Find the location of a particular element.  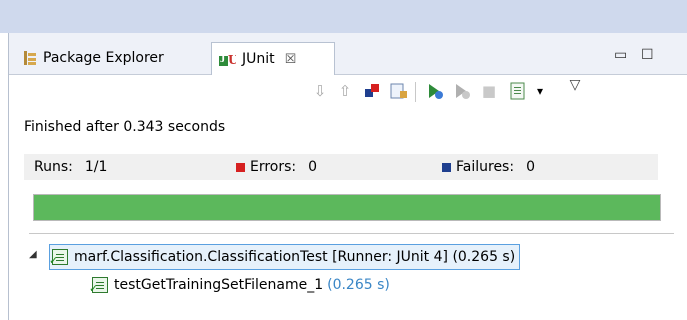

expand-collapse-icon: ◢ is located at coordinates (33, 254).